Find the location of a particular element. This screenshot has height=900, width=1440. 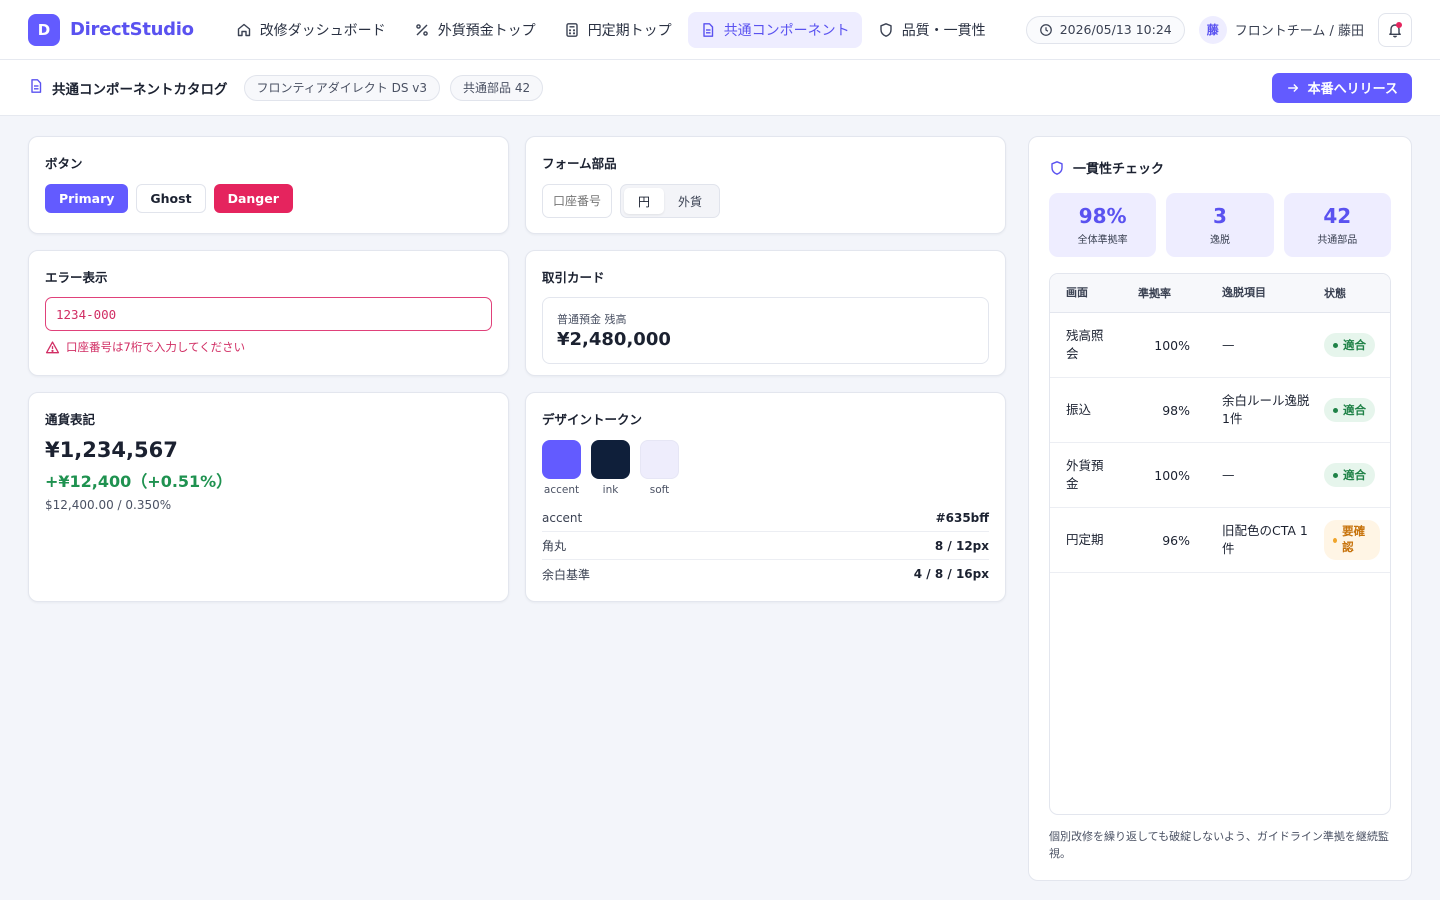

error-message: 口座番号は7桁で入力してください is located at coordinates (268, 347).